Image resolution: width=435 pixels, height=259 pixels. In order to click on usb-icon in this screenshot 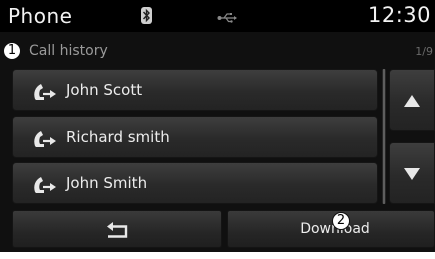, I will do `click(227, 18)`.